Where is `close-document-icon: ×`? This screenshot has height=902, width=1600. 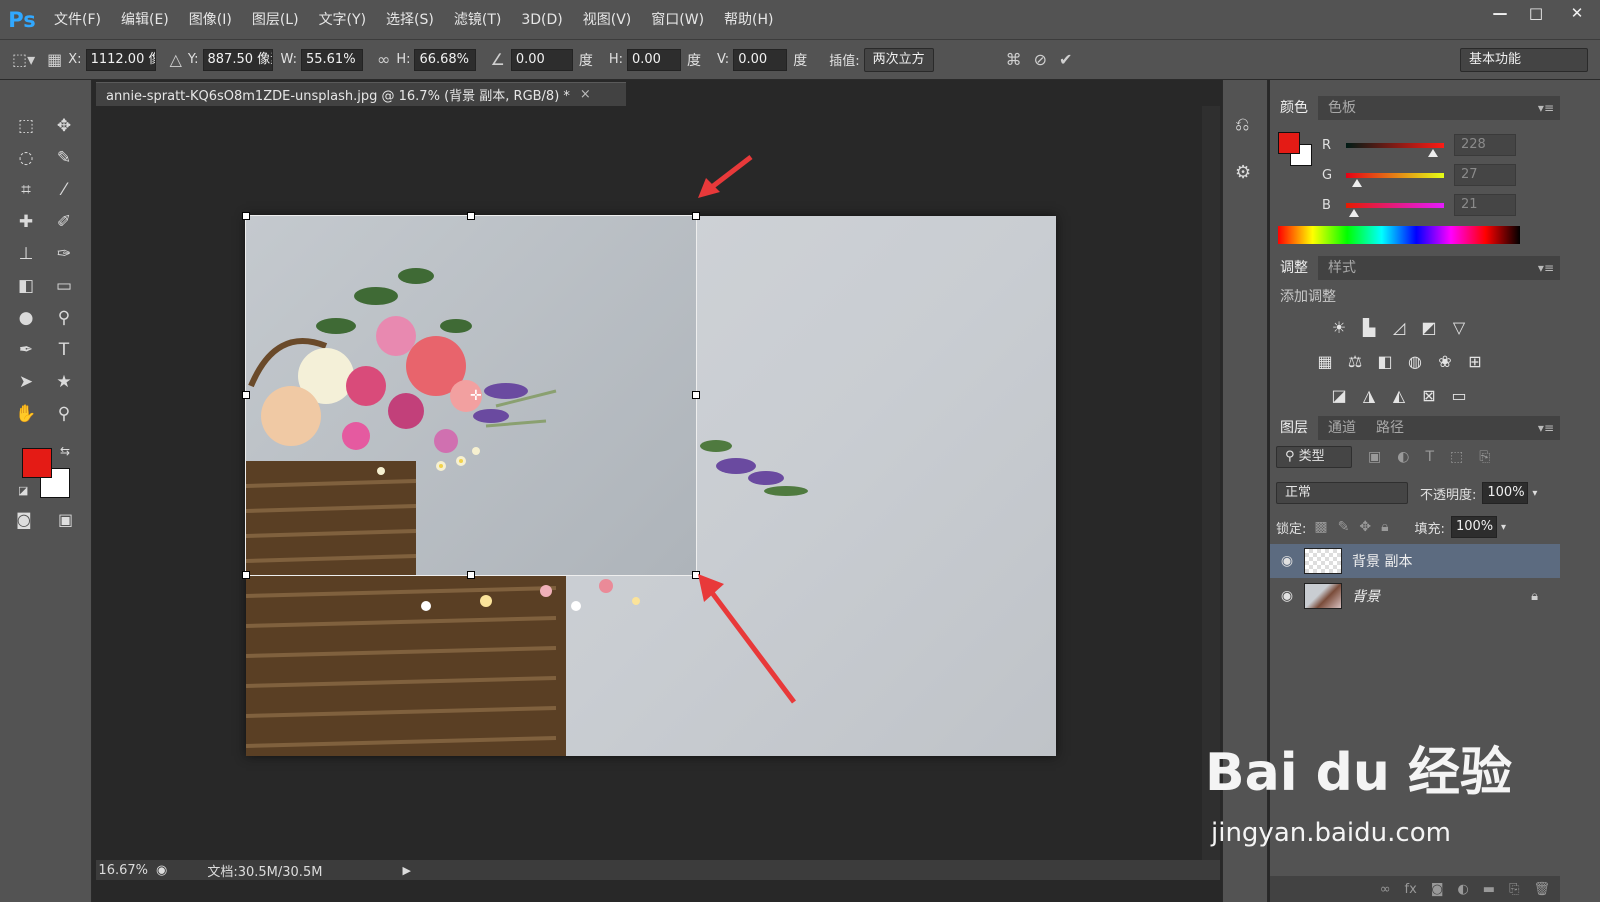 close-document-icon: × is located at coordinates (585, 94).